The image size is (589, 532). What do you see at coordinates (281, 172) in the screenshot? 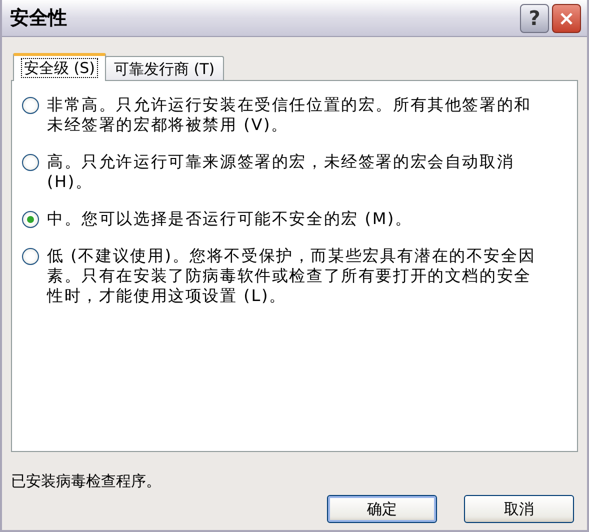
I see `option-label: 高。只允许运行可靠来源签署的宏，未经签署的宏会自动取消 (H)。` at bounding box center [281, 172].